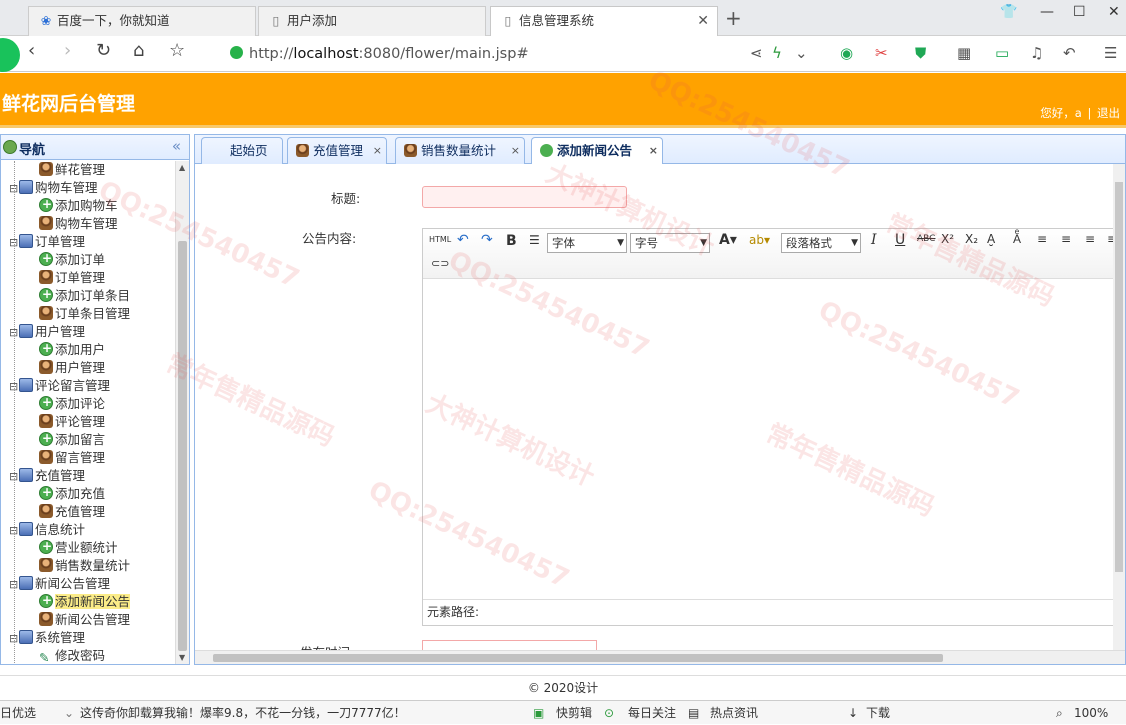 This screenshot has height=725, width=1126. Describe the element at coordinates (874, 240) in the screenshot. I see `italic-icon: I` at that location.